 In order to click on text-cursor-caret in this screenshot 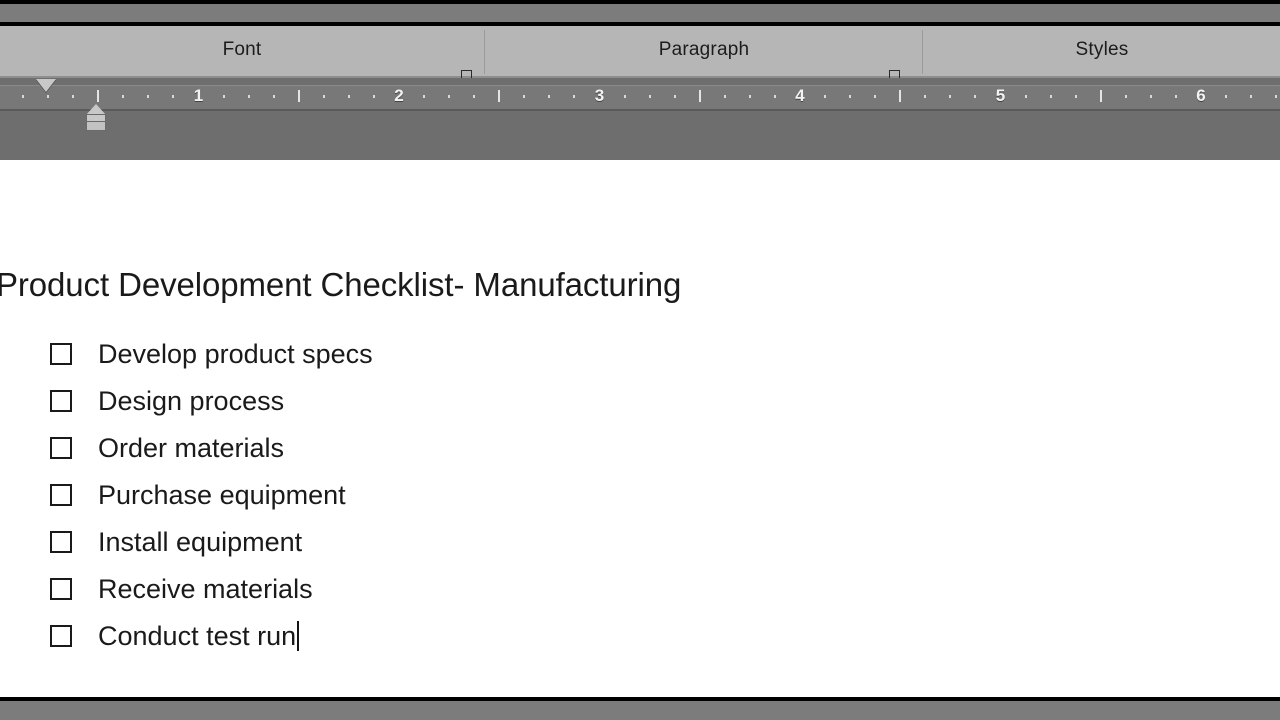, I will do `click(298, 635)`.